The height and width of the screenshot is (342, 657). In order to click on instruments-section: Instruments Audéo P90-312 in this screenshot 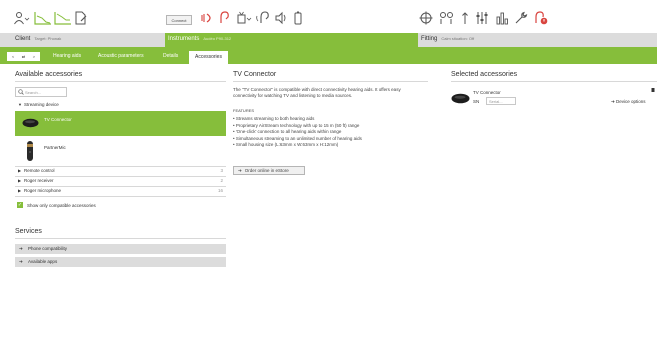, I will do `click(291, 40)`.